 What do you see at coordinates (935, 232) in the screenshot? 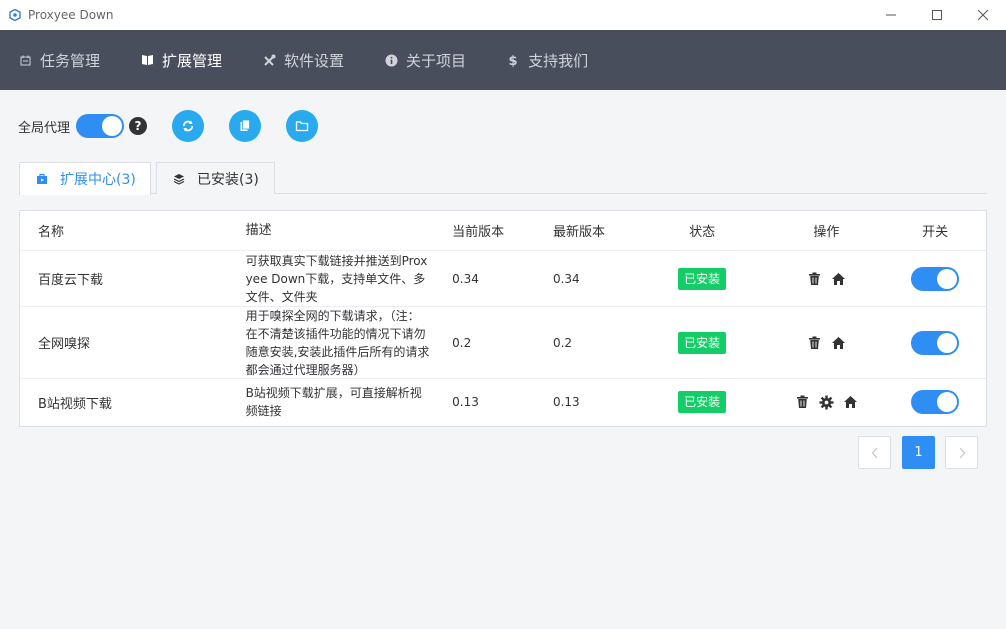
I see `header-switch: 开关` at bounding box center [935, 232].